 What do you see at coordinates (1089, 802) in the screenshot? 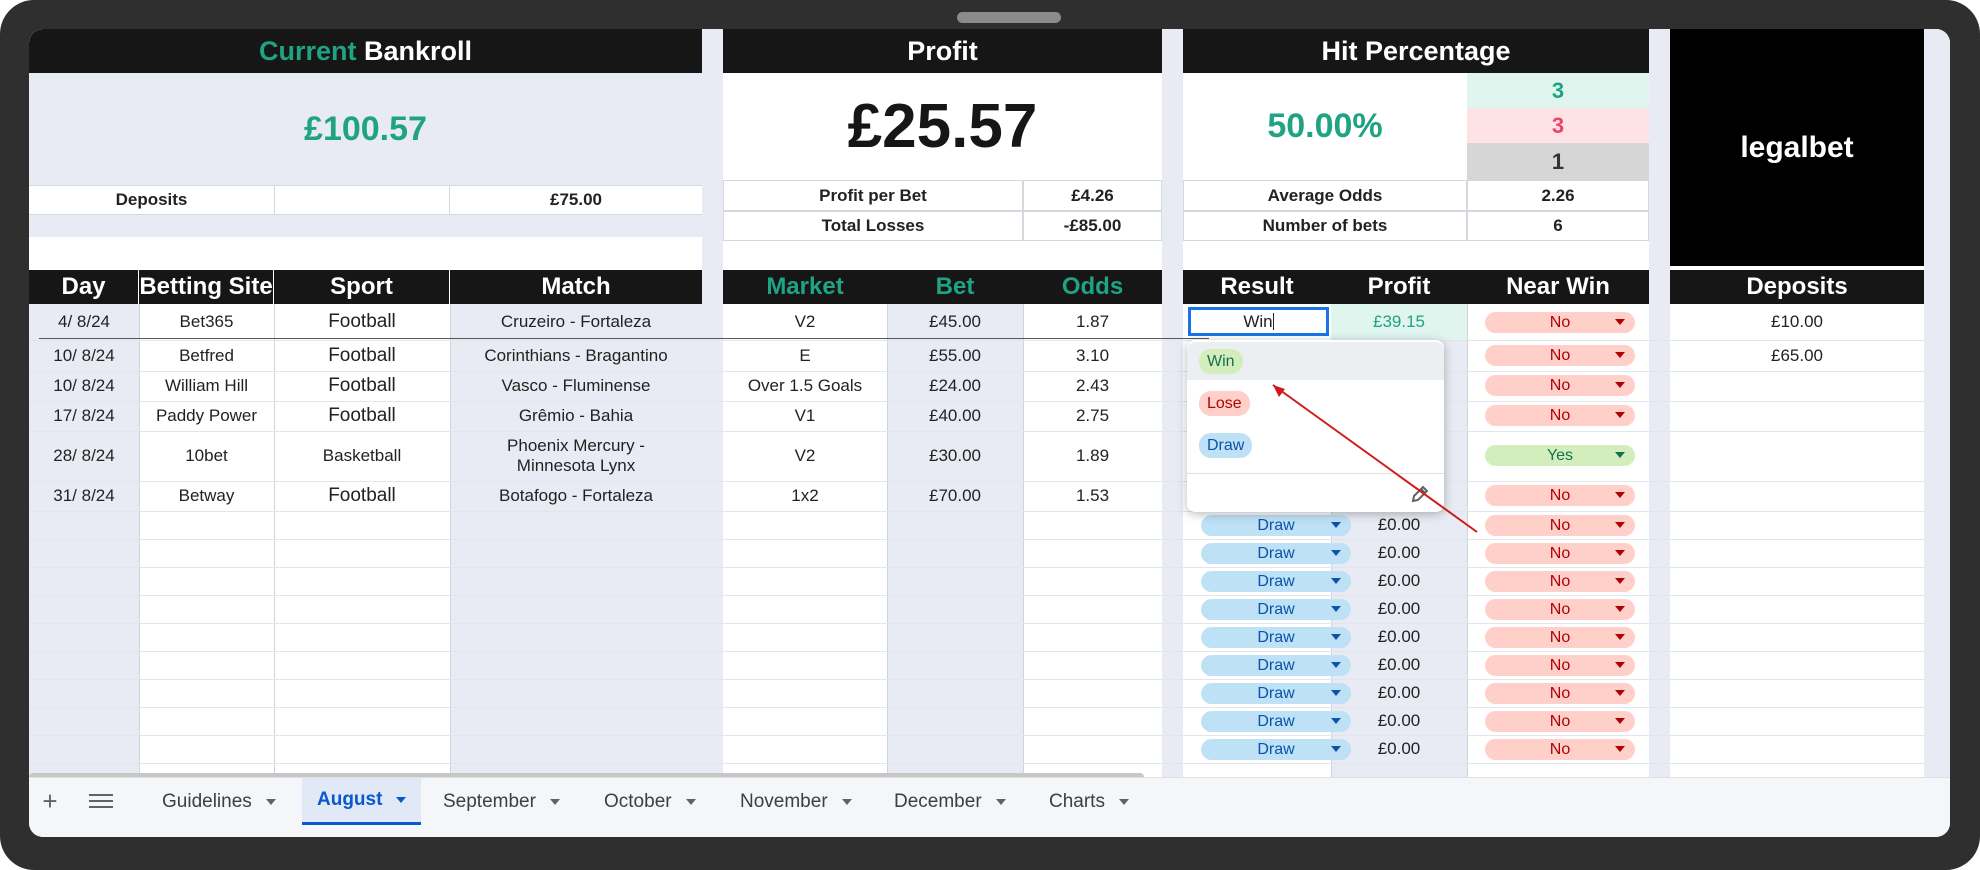
I see `tab-charts: Charts` at bounding box center [1089, 802].